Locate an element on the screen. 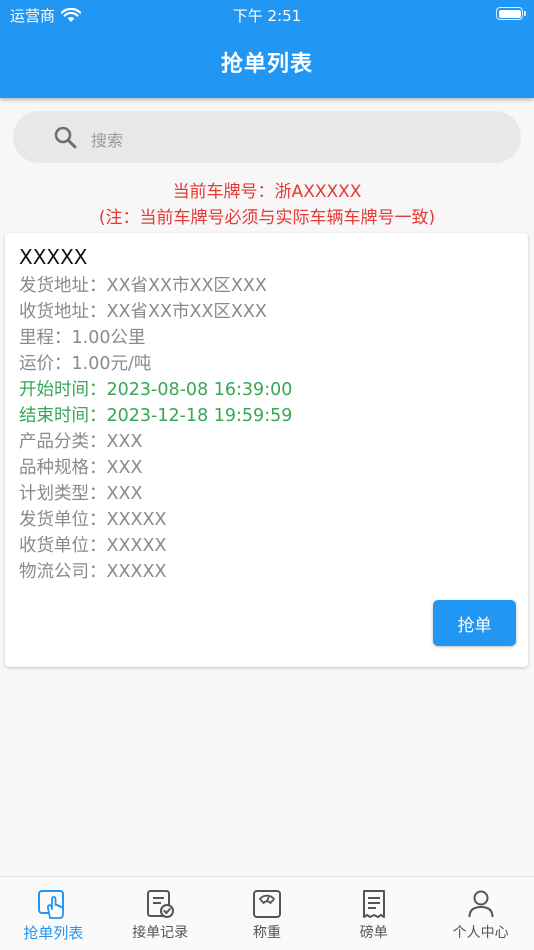 Image resolution: width=534 pixels, height=950 pixels. user-icon is located at coordinates (481, 904).